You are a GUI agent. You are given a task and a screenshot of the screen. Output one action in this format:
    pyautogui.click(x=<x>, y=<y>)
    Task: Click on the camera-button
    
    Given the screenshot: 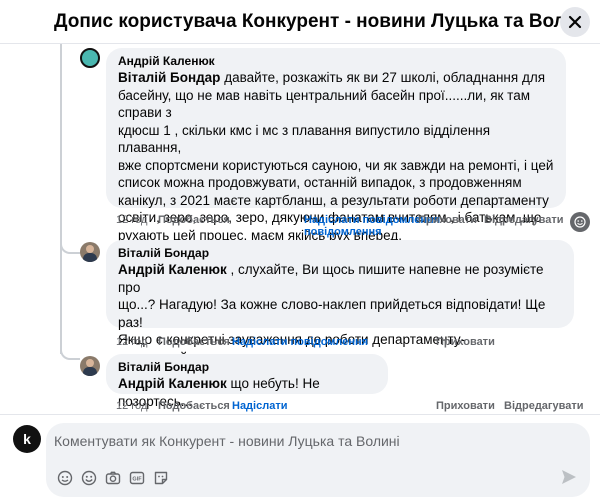 What is the action you would take?
    pyautogui.click(x=113, y=478)
    